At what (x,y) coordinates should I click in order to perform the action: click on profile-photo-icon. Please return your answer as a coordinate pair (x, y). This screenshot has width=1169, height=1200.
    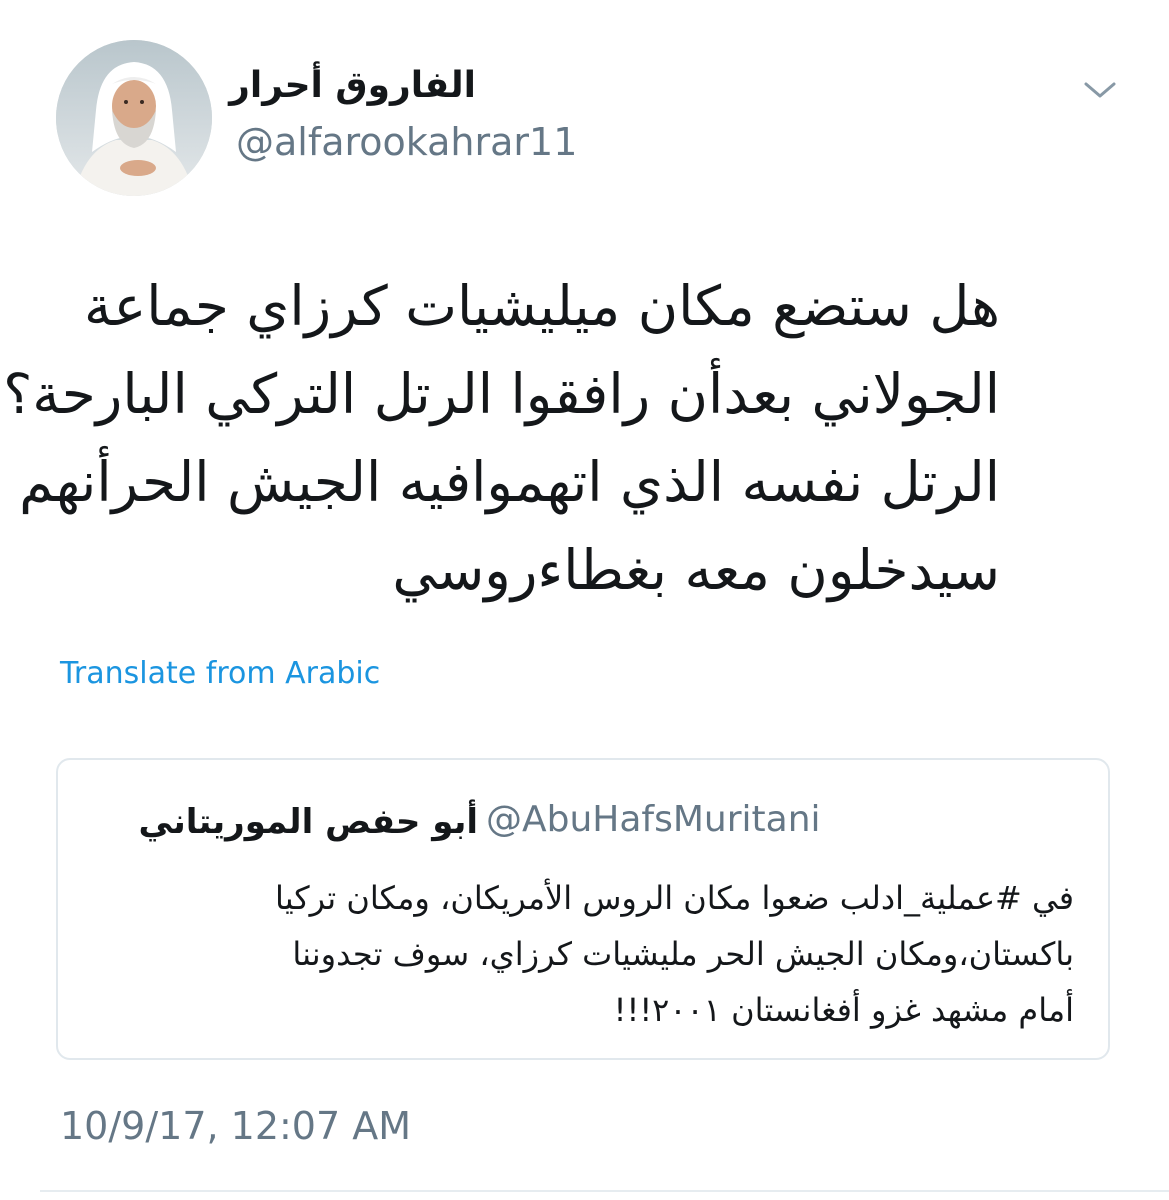
    Looking at the image, I should click on (134, 118).